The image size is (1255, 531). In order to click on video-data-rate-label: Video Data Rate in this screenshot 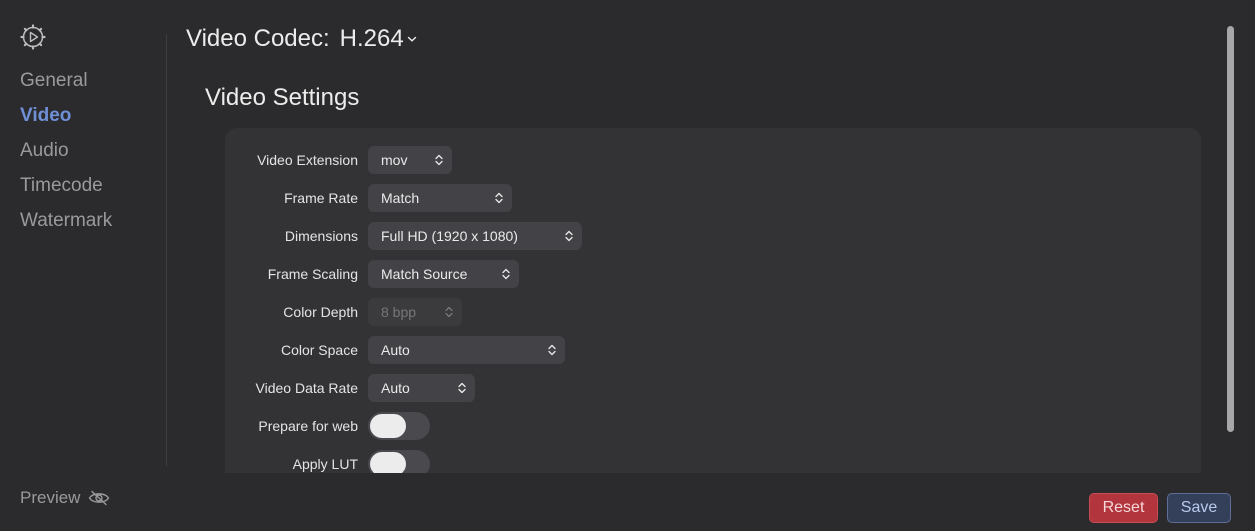, I will do `click(306, 388)`.